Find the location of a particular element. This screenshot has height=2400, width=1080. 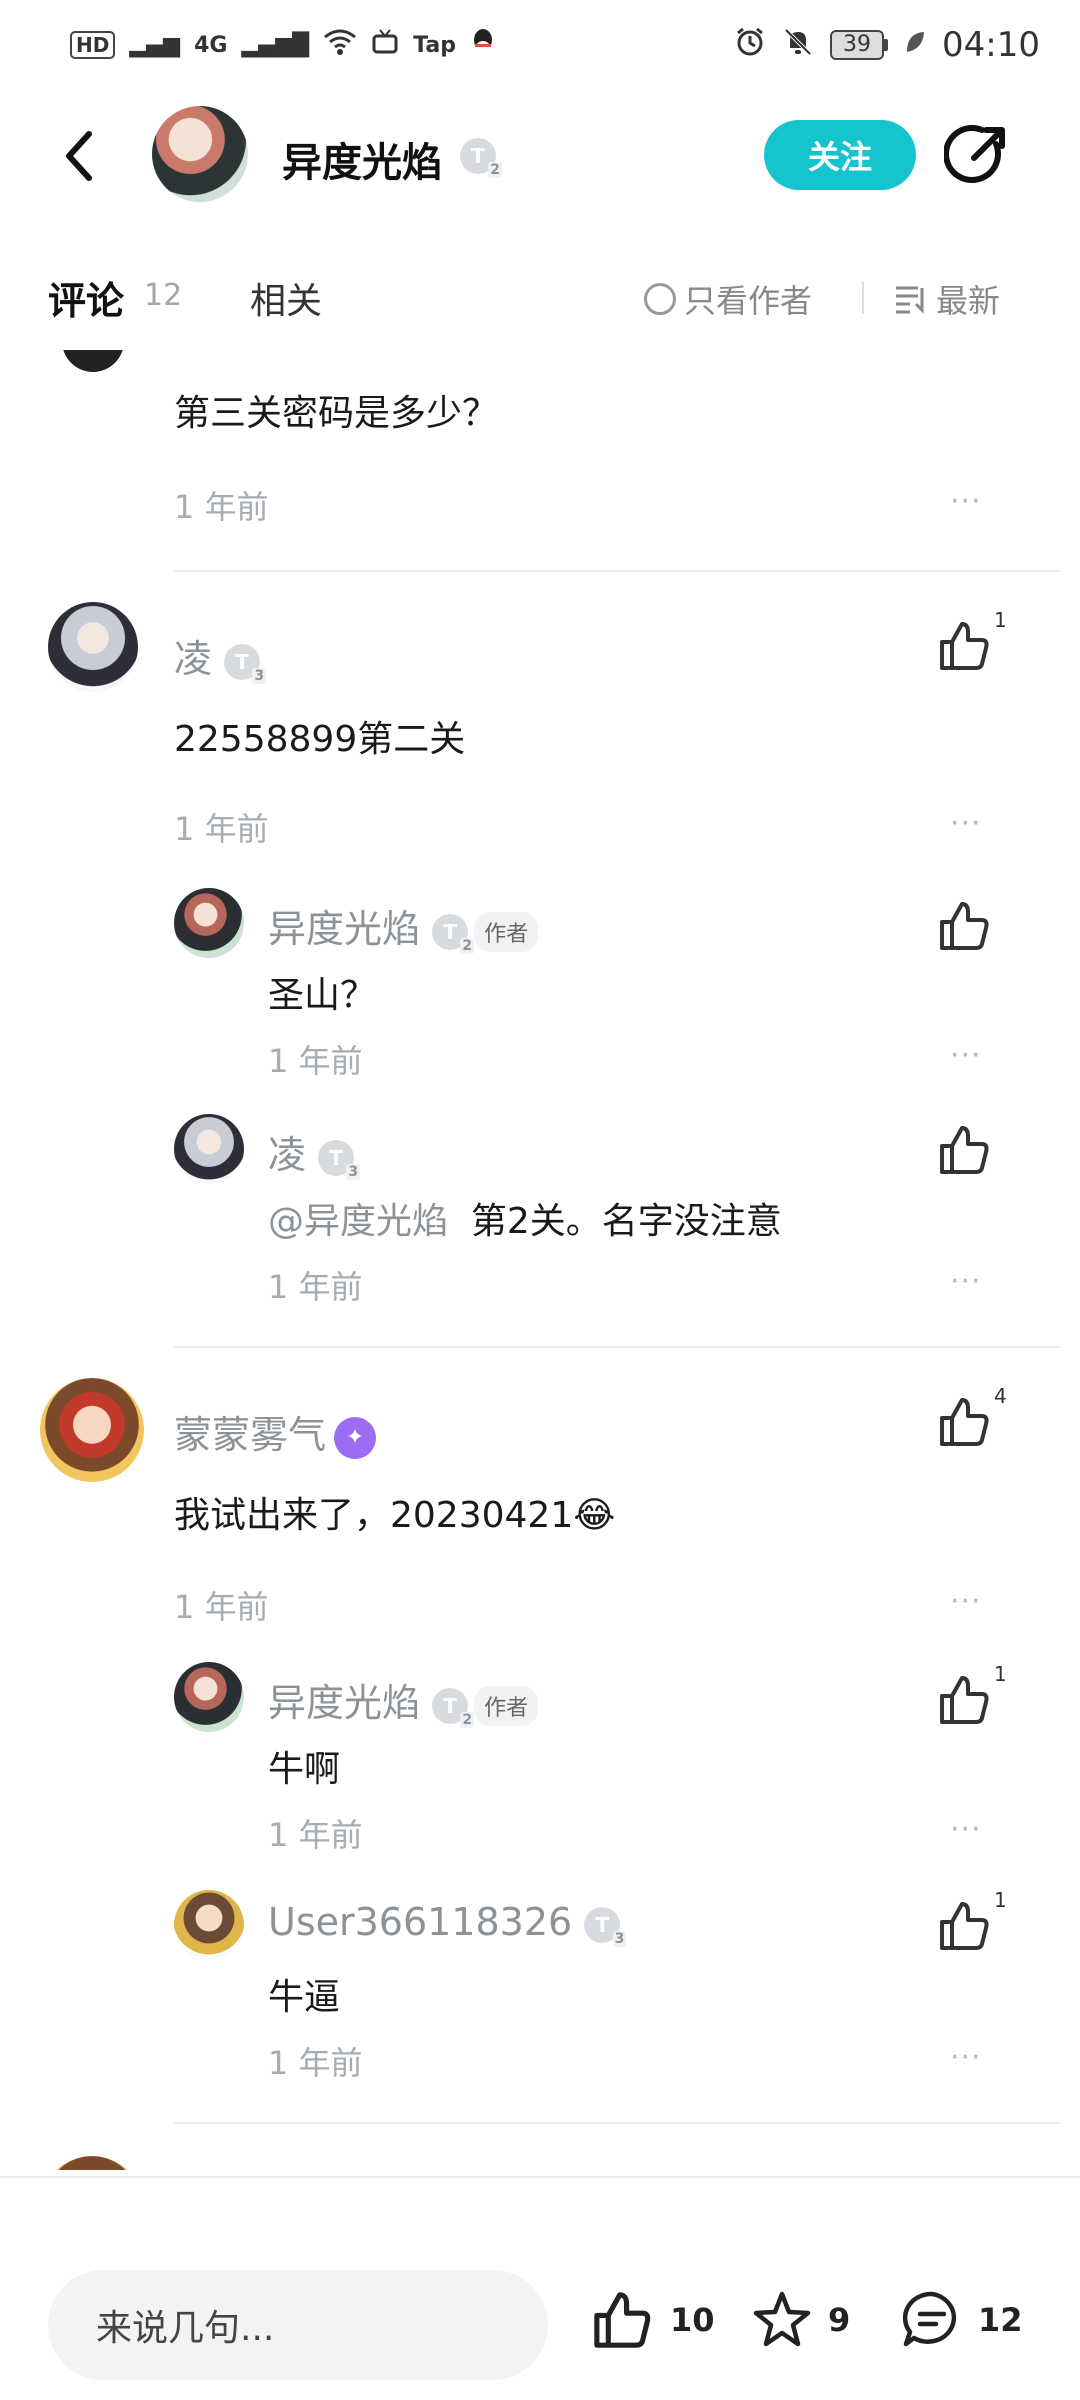

tab-comments: 评论 is located at coordinates (86, 297).